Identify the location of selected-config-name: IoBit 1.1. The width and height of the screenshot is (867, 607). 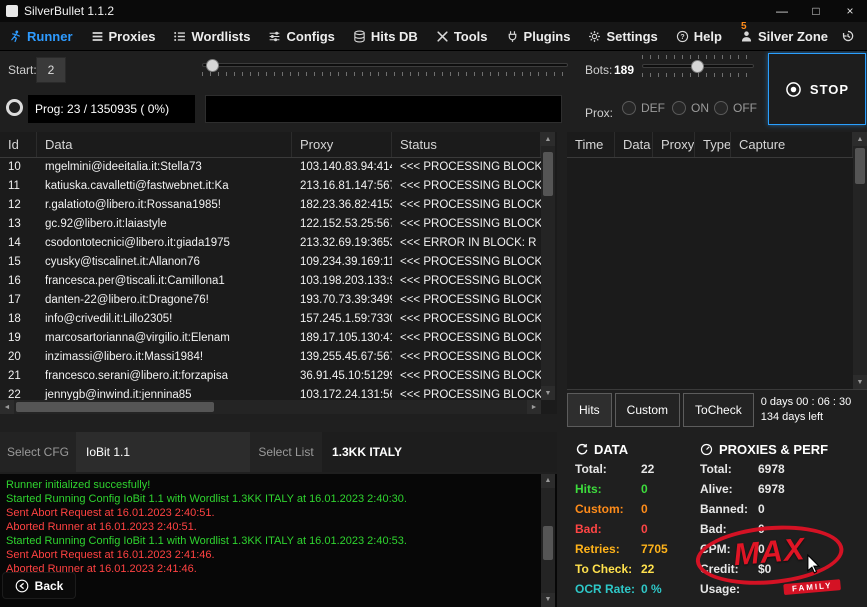
(163, 452).